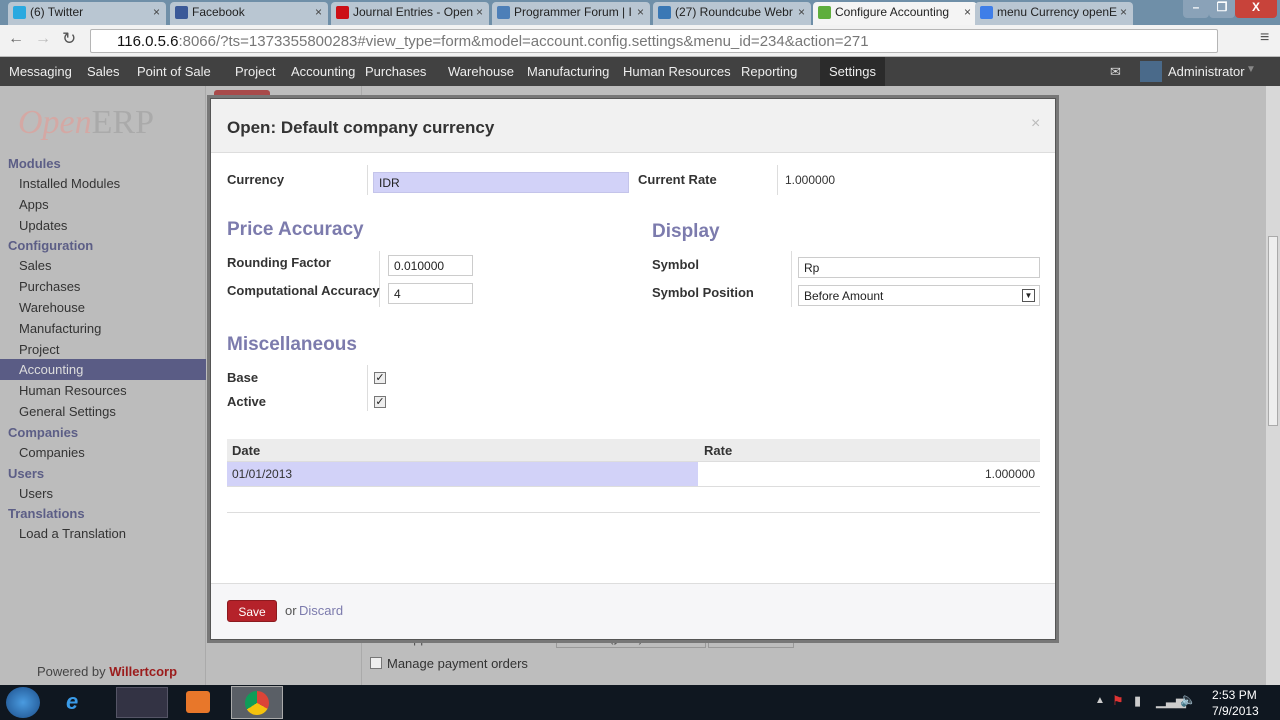 The height and width of the screenshot is (720, 1280). Describe the element at coordinates (568, 71) in the screenshot. I see `menu-manufacturing: Manufacturing` at that location.